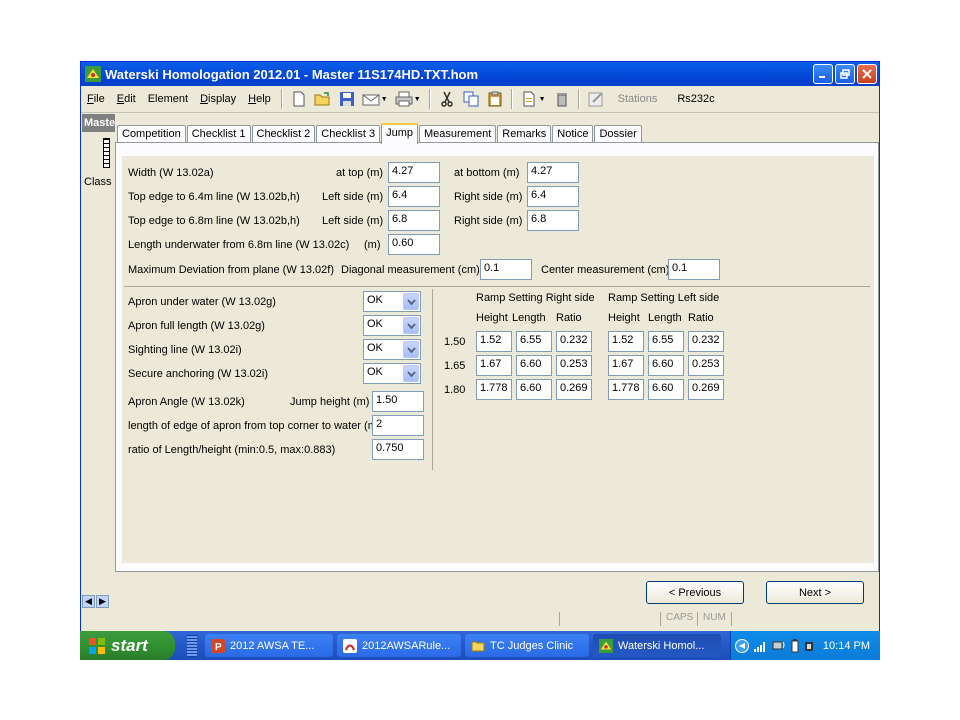 The image size is (960, 720). Describe the element at coordinates (578, 99) in the screenshot. I see `toolbar-separator` at that location.